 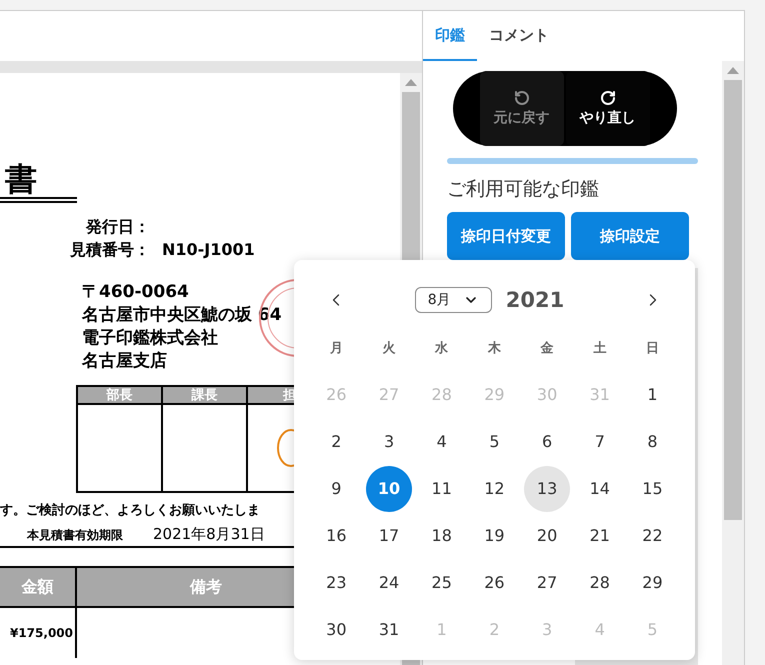 What do you see at coordinates (117, 227) in the screenshot?
I see `issue-date-label: 発行日：` at bounding box center [117, 227].